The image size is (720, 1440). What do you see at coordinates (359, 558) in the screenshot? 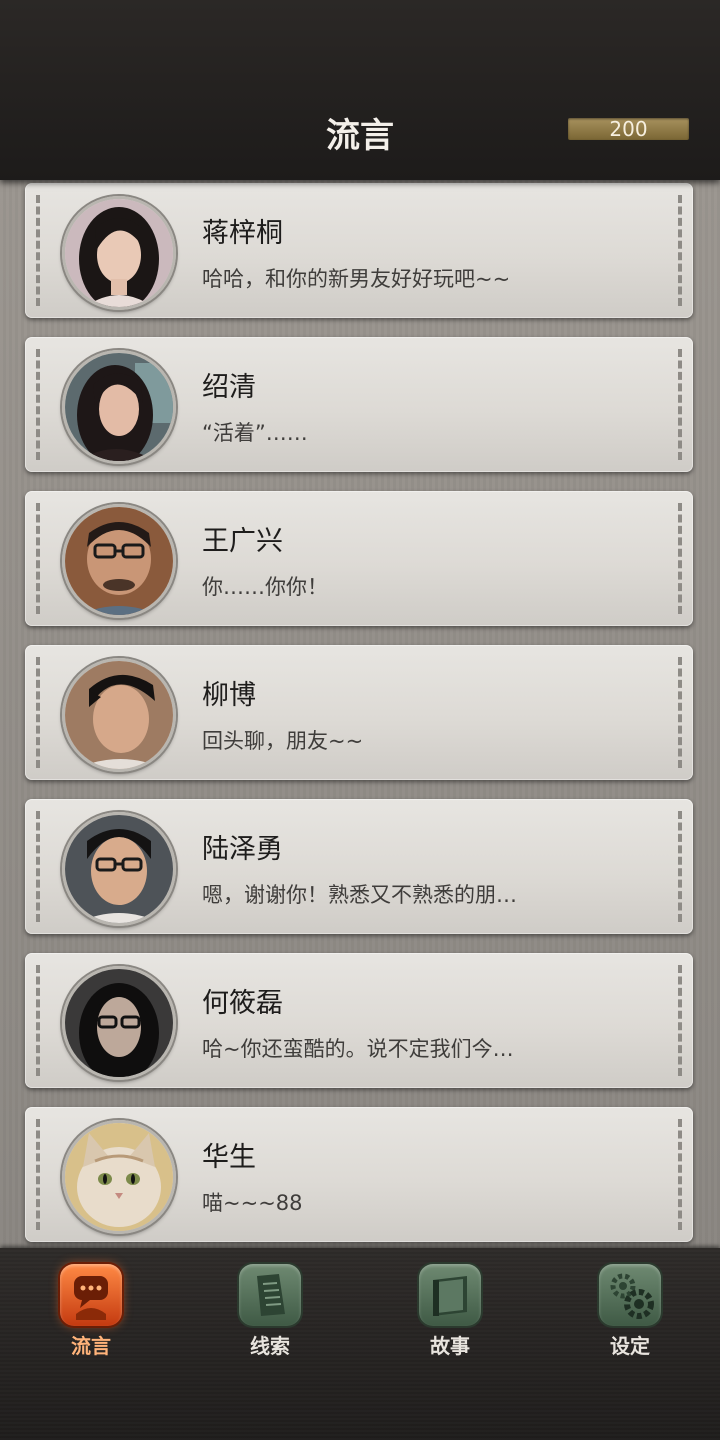
I see `contact-item-3: 王广兴 你……你你！` at bounding box center [359, 558].